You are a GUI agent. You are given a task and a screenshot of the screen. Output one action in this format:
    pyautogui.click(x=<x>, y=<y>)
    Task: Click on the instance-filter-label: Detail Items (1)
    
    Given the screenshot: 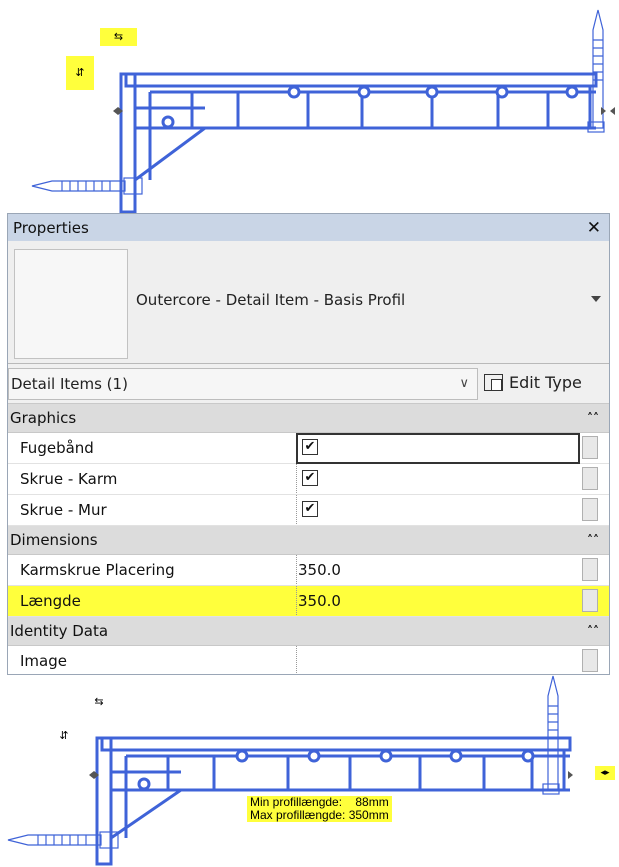 What is the action you would take?
    pyautogui.click(x=69, y=384)
    